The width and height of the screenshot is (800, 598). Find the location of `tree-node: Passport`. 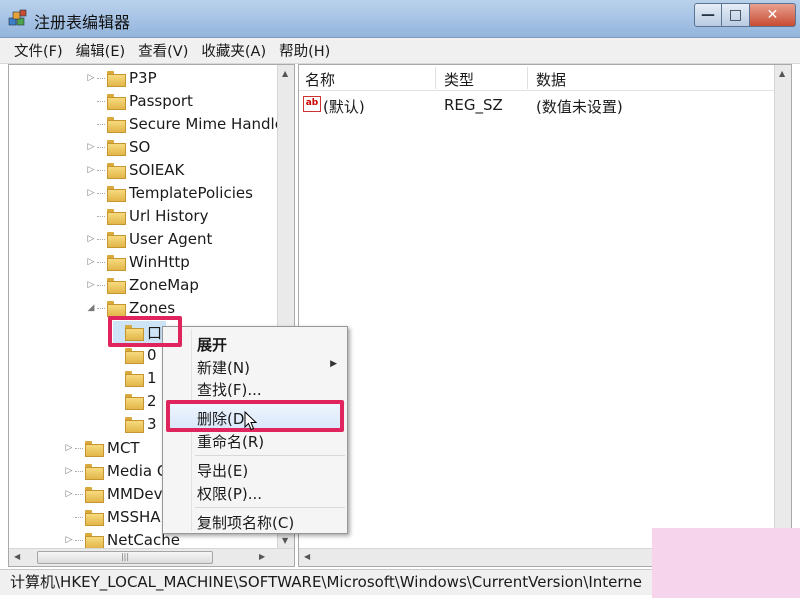

tree-node: Passport is located at coordinates (139, 101).